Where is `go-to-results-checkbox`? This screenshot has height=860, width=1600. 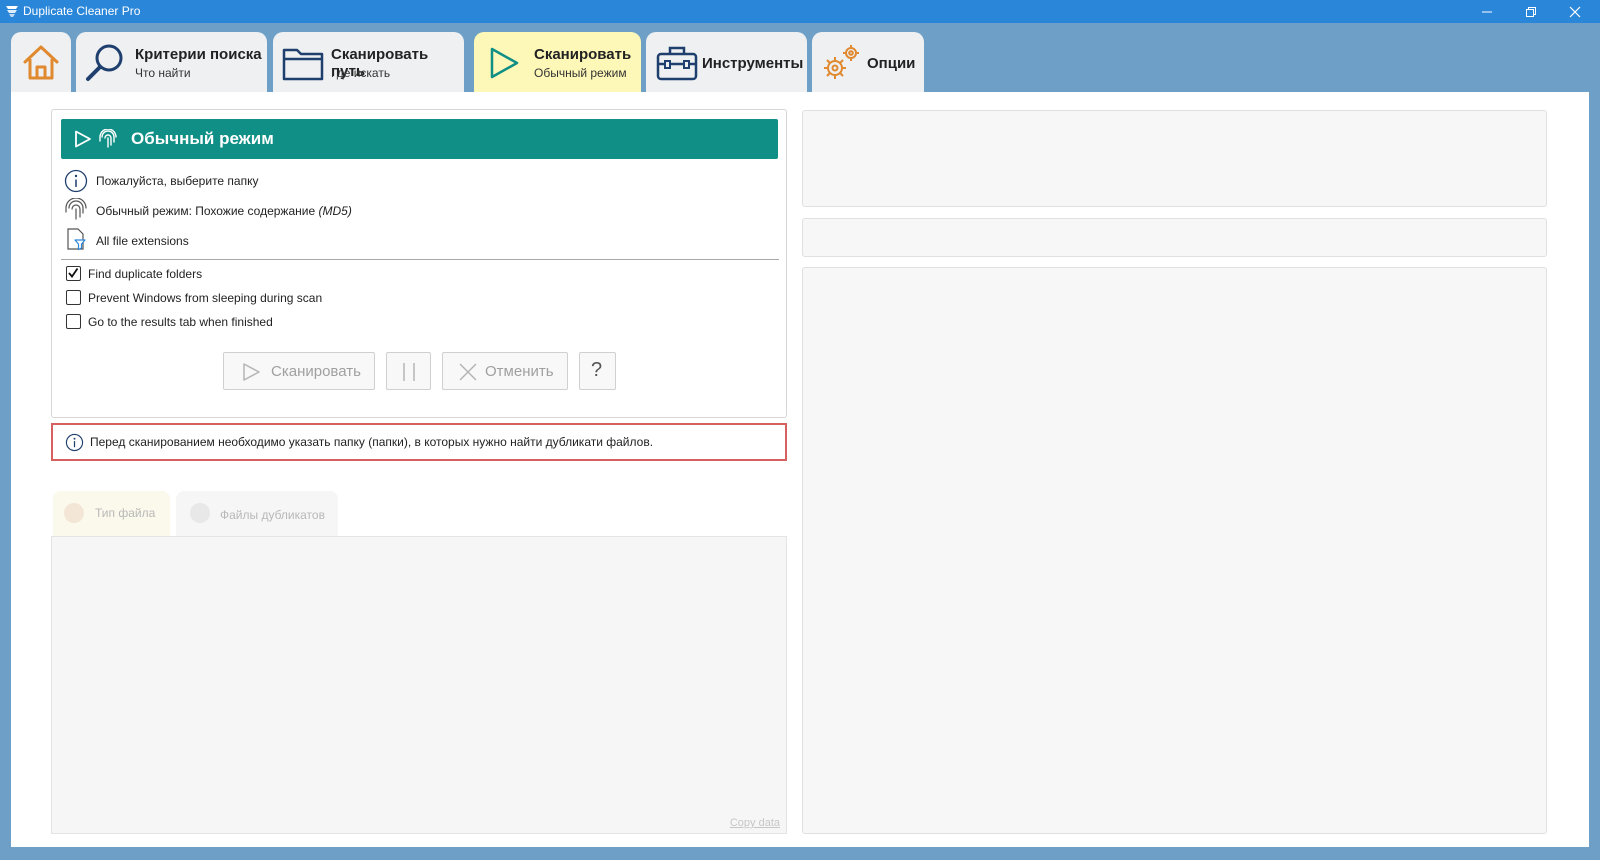 go-to-results-checkbox is located at coordinates (73, 321).